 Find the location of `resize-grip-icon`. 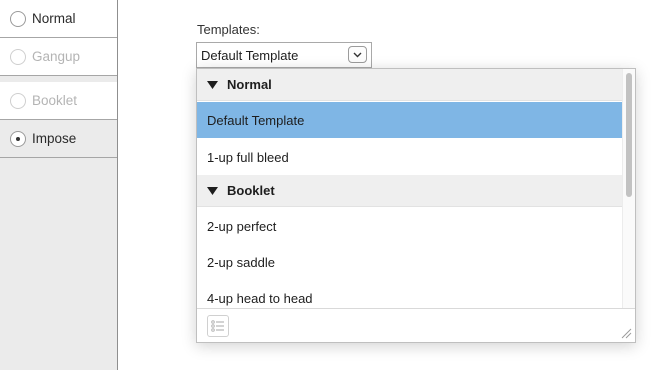

resize-grip-icon is located at coordinates (626, 333).